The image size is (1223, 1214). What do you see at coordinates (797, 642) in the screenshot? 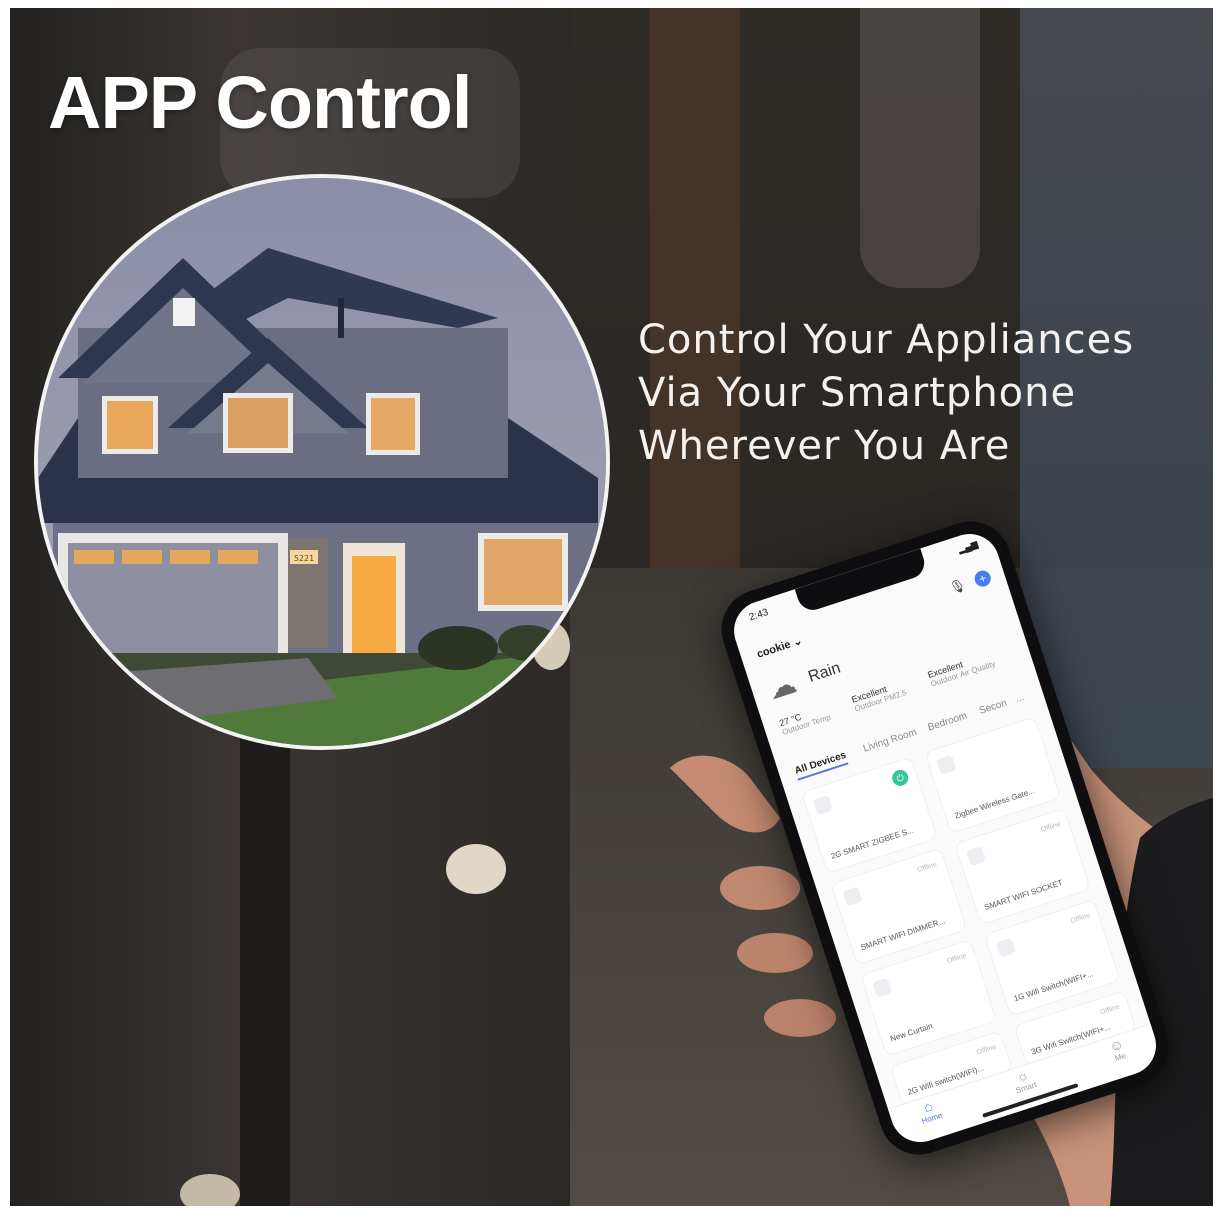
I see `chevron-down-icon: ⌄` at bounding box center [797, 642].